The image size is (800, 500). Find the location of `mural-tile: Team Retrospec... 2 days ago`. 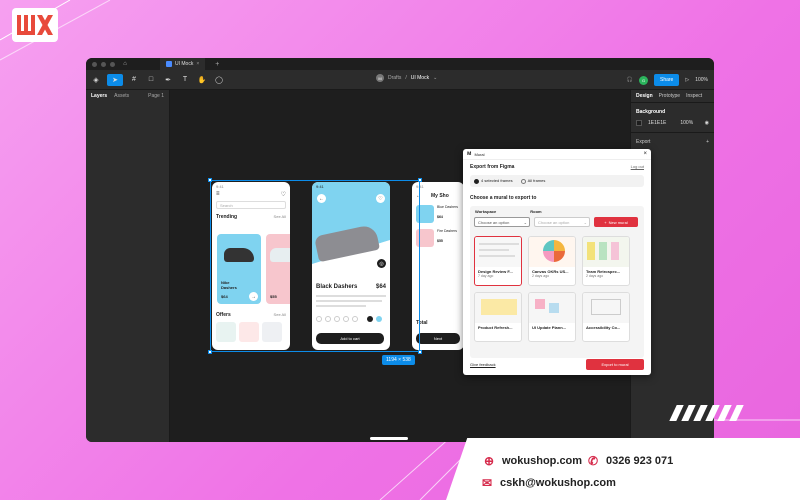

mural-tile: Team Retrospec... 2 days ago is located at coordinates (606, 261).